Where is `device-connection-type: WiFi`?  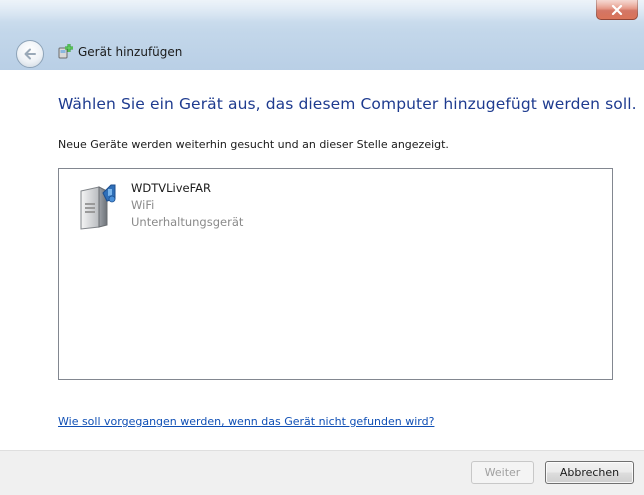
device-connection-type: WiFi is located at coordinates (143, 205).